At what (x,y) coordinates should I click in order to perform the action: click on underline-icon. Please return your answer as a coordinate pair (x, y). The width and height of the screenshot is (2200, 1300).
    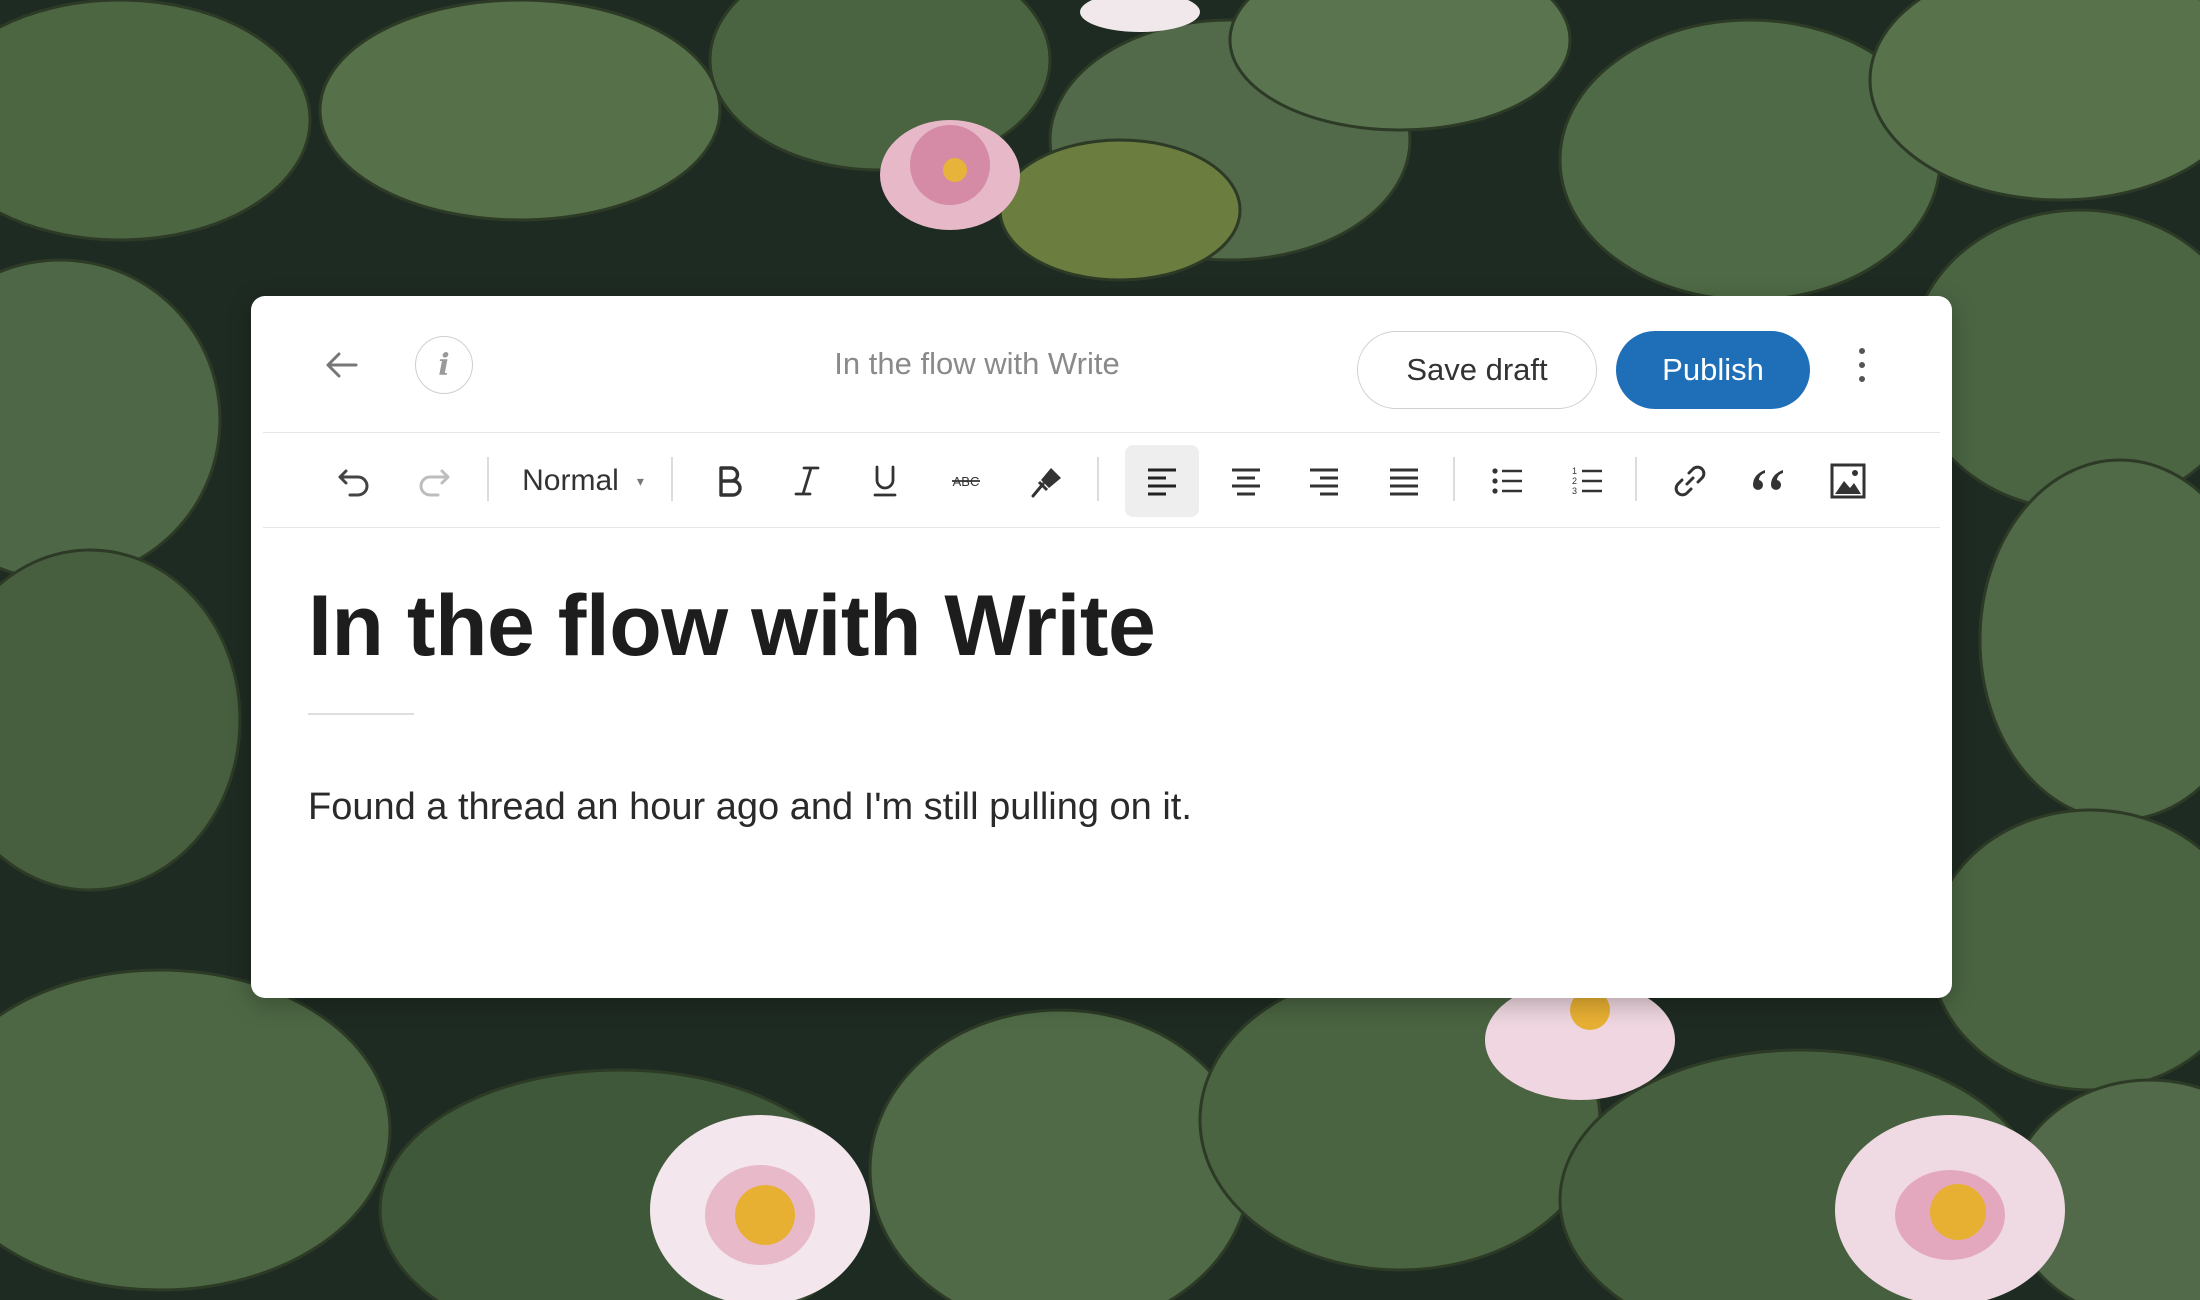
    Looking at the image, I should click on (885, 481).